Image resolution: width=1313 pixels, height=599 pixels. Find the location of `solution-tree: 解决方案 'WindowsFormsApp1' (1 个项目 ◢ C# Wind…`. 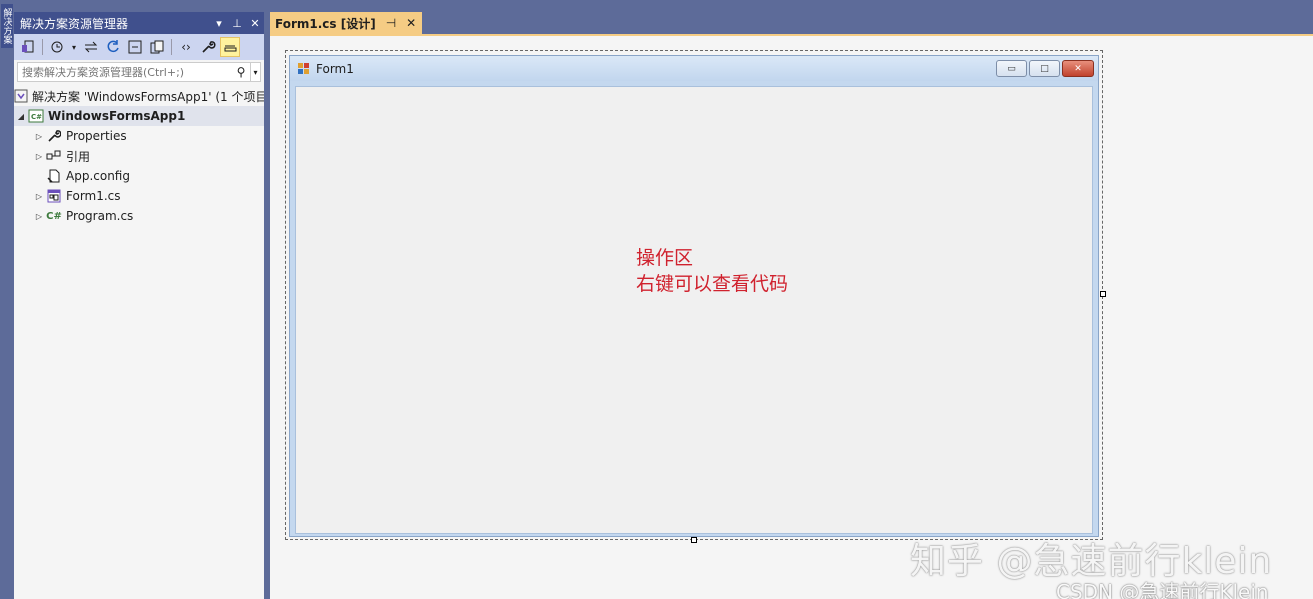

solution-tree: 解决方案 'WindowsFormsApp1' (1 个项目 ◢ C# Wind… is located at coordinates (139, 156).